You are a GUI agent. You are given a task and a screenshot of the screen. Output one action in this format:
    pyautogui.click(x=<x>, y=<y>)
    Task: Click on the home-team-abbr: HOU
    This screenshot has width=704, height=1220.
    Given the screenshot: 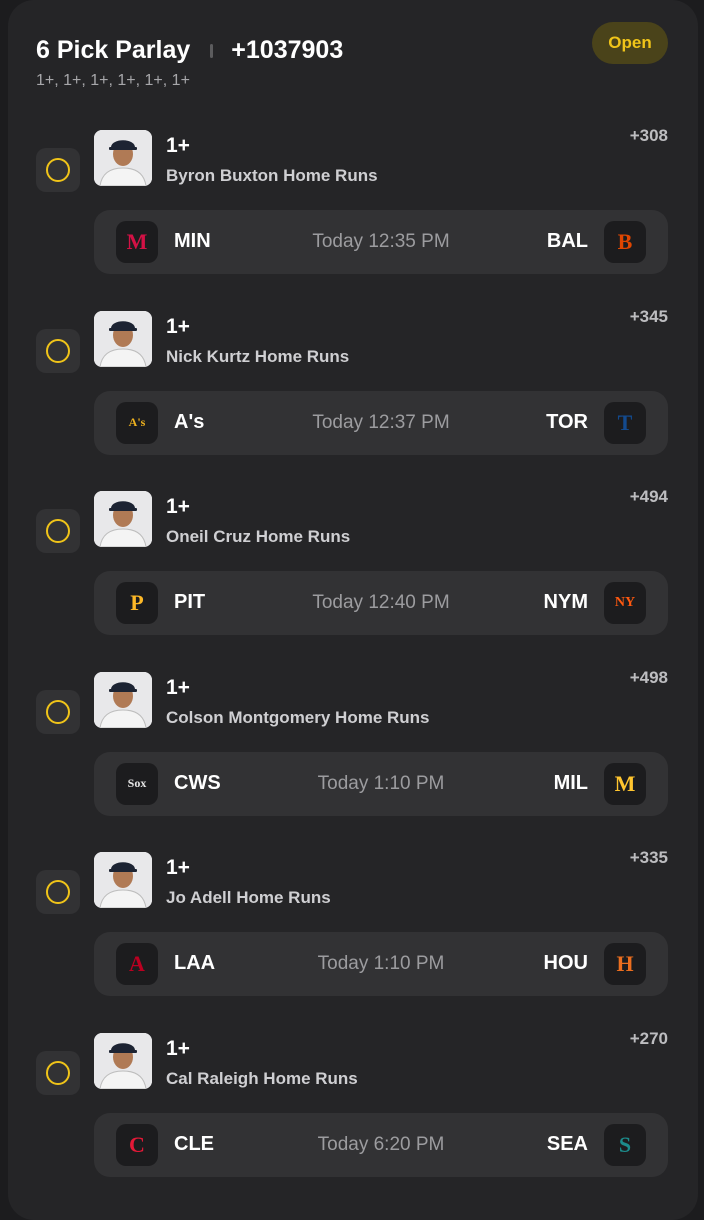 What is the action you would take?
    pyautogui.click(x=565, y=963)
    